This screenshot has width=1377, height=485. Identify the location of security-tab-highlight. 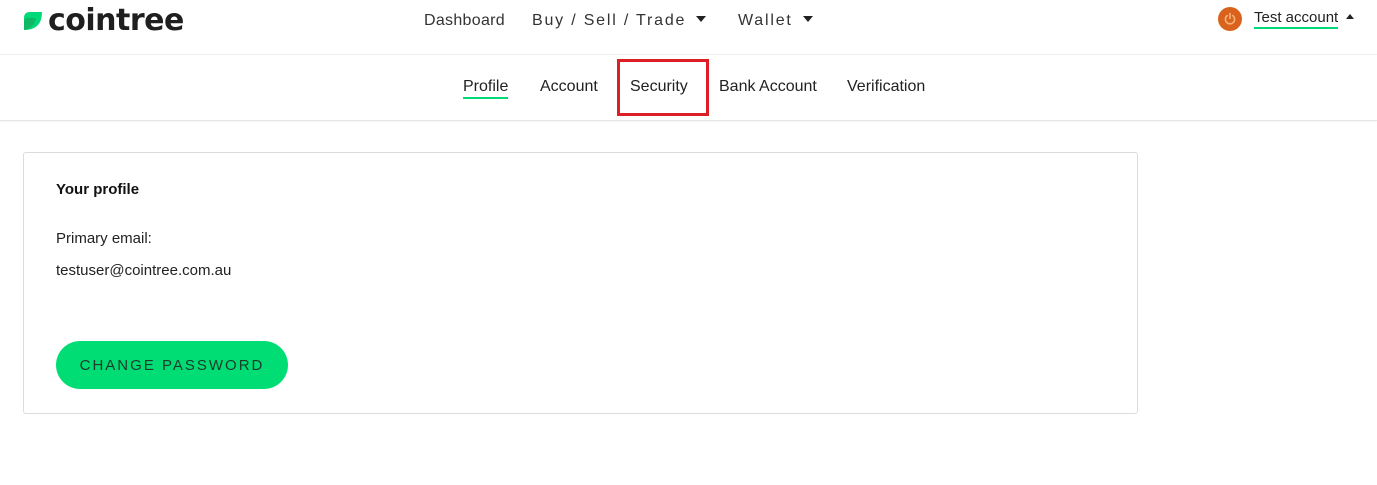
(663, 87).